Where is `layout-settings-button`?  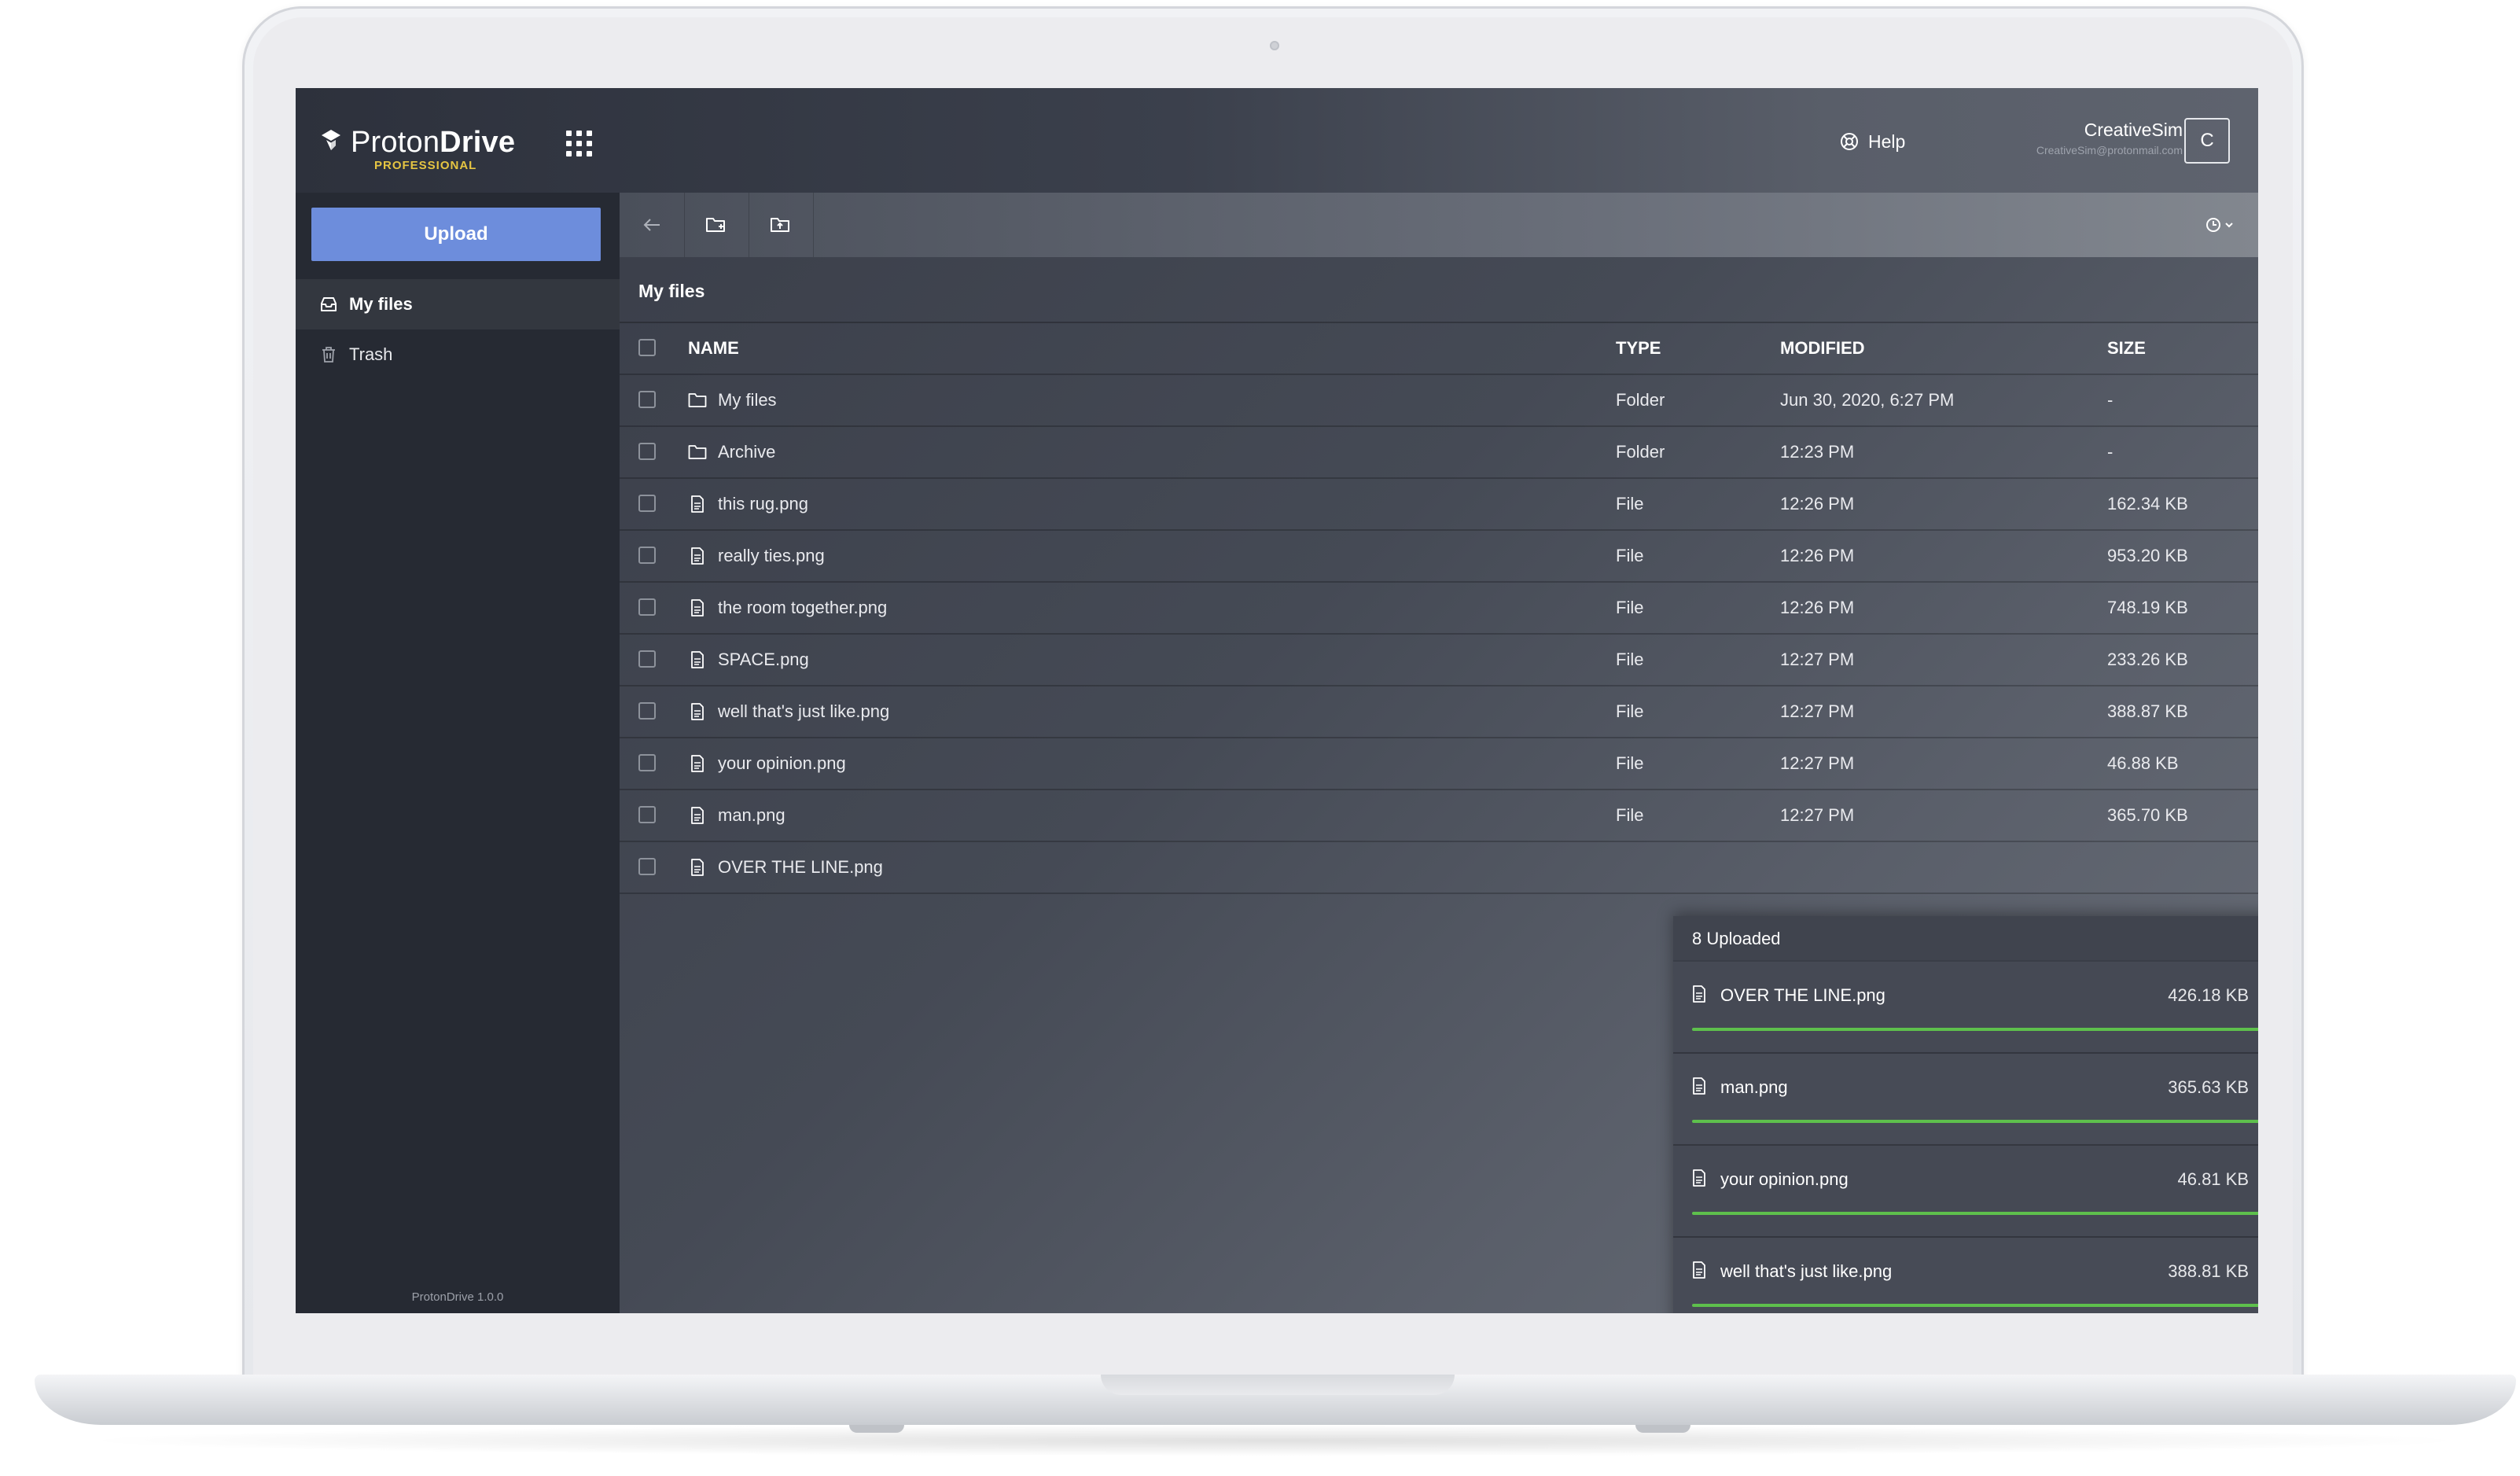
layout-settings-button is located at coordinates (2222, 225).